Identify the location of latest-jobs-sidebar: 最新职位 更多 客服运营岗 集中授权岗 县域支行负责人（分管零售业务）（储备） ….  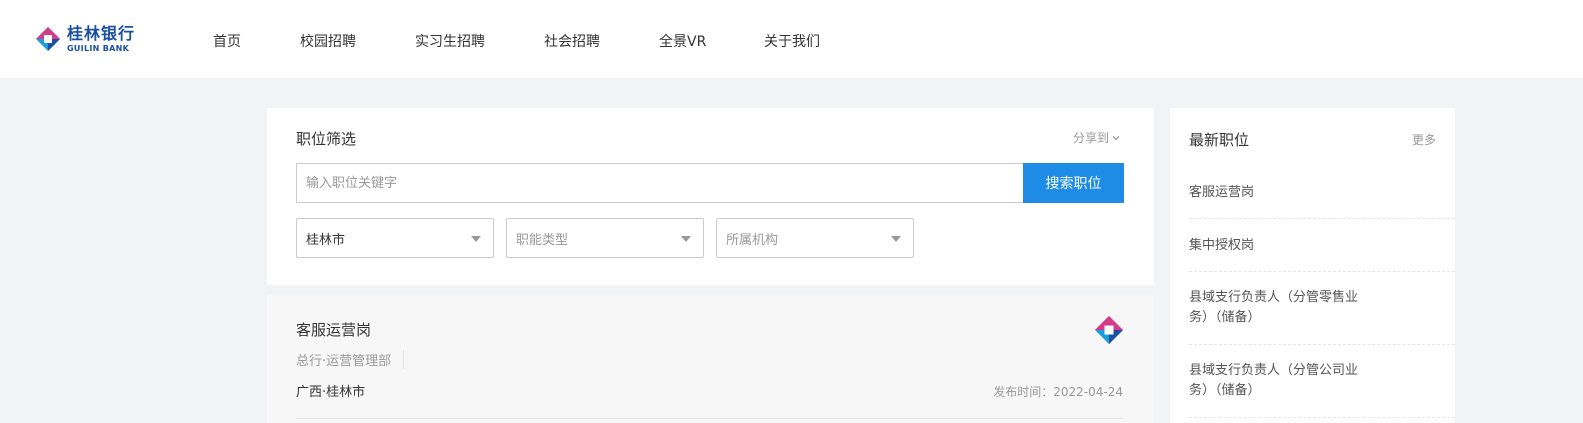
(1312, 265).